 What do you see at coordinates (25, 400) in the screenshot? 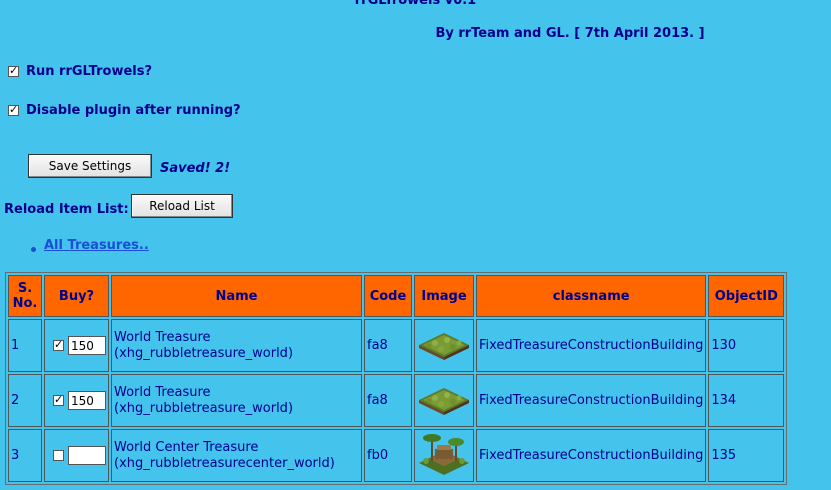
I see `cell-sno: 2` at bounding box center [25, 400].